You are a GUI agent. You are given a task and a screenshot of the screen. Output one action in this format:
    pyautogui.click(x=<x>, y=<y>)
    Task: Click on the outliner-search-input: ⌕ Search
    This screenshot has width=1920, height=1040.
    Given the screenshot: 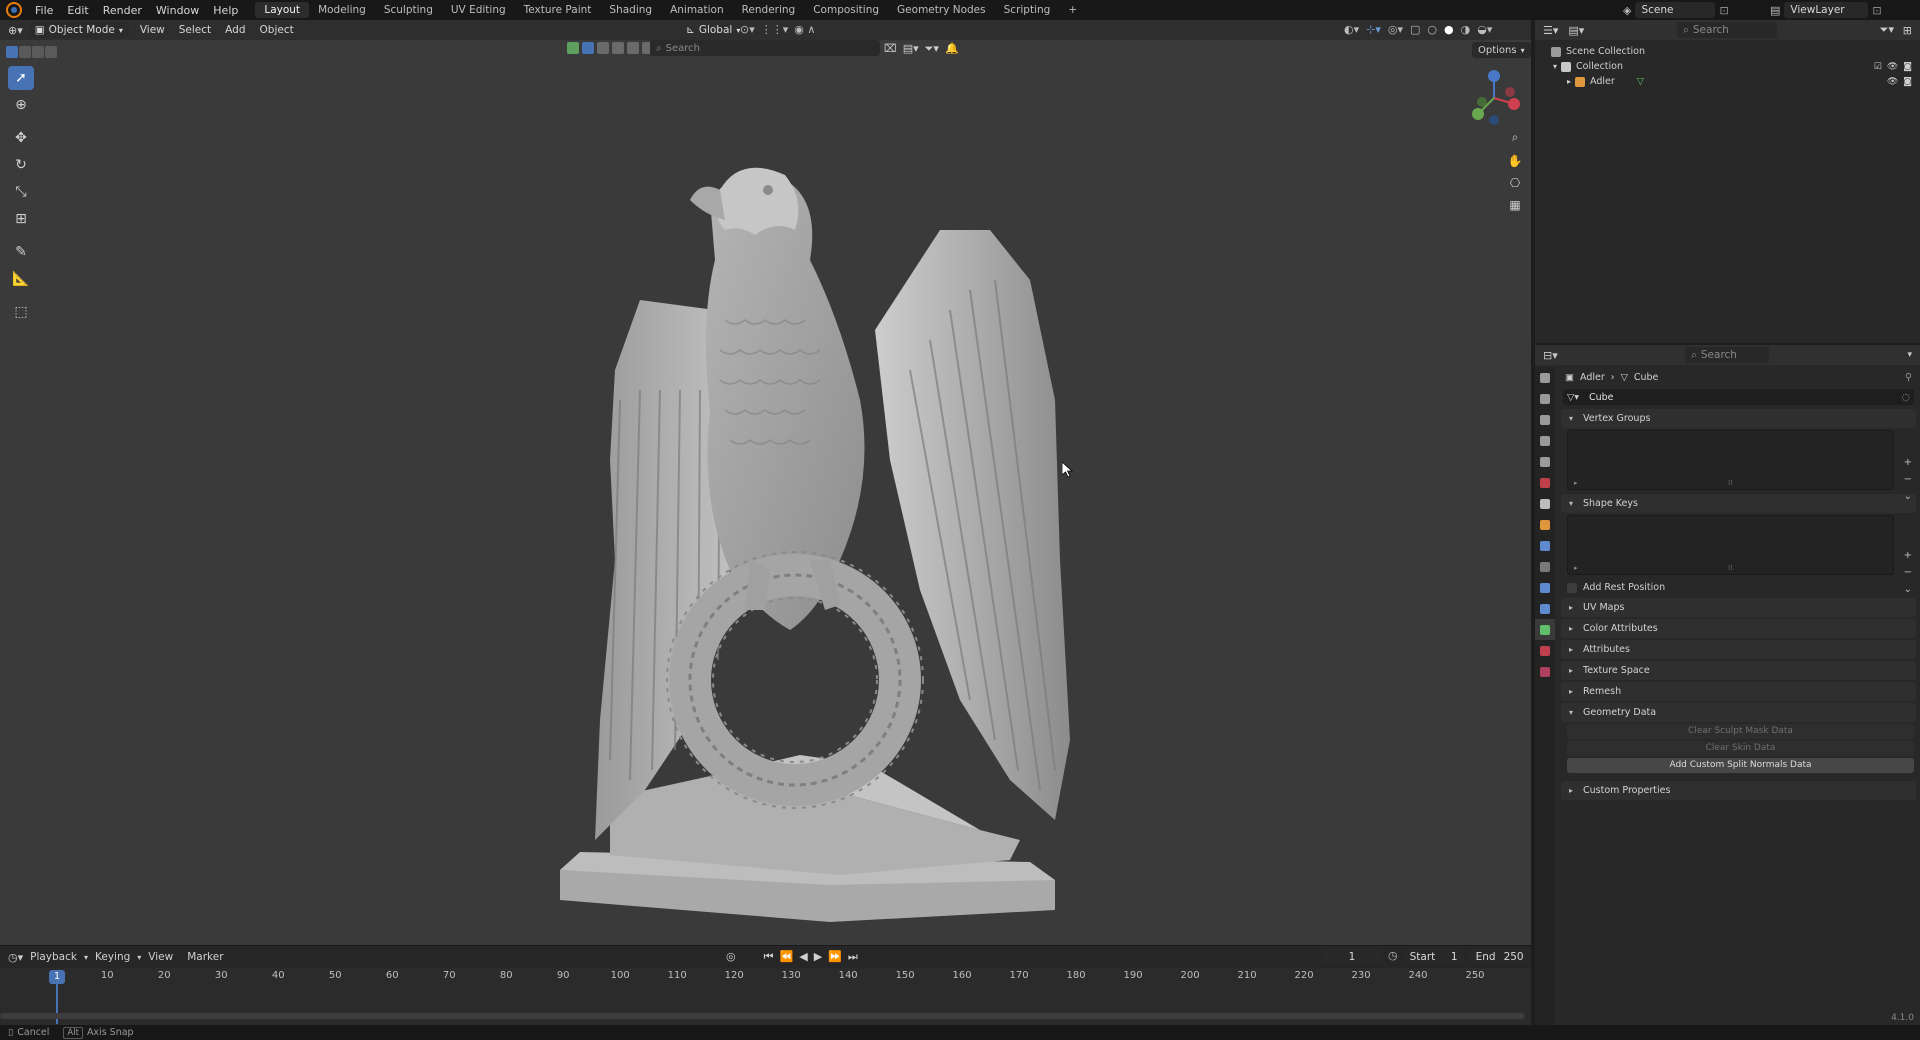 What is the action you would take?
    pyautogui.click(x=1727, y=30)
    